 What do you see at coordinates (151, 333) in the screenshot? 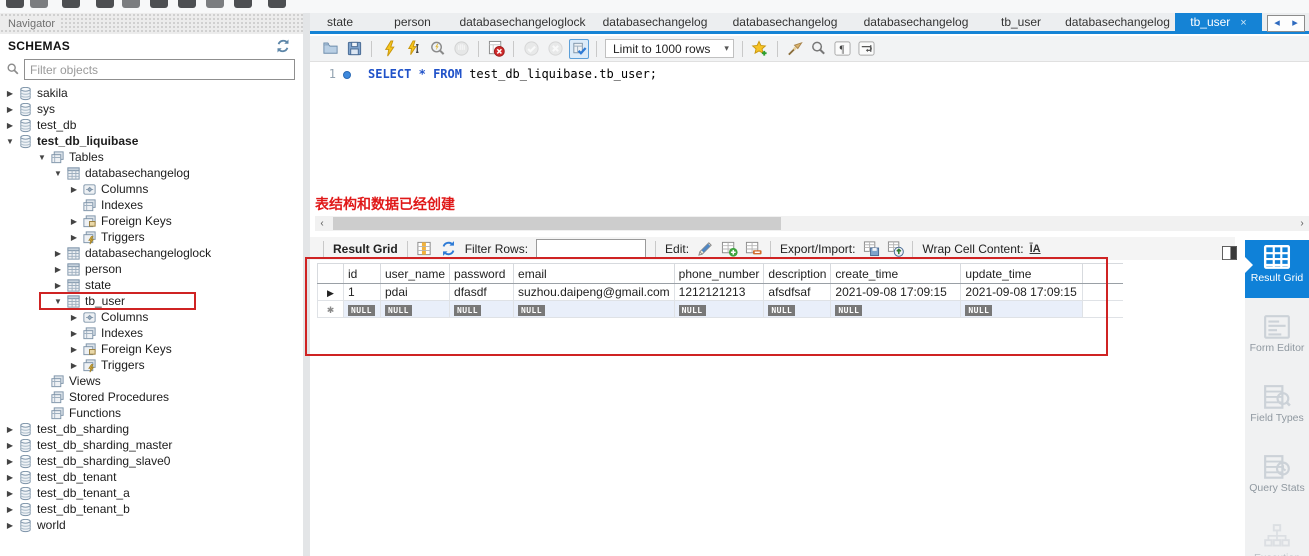
I see `tree-item-indexes: ▶ Indexes` at bounding box center [151, 333].